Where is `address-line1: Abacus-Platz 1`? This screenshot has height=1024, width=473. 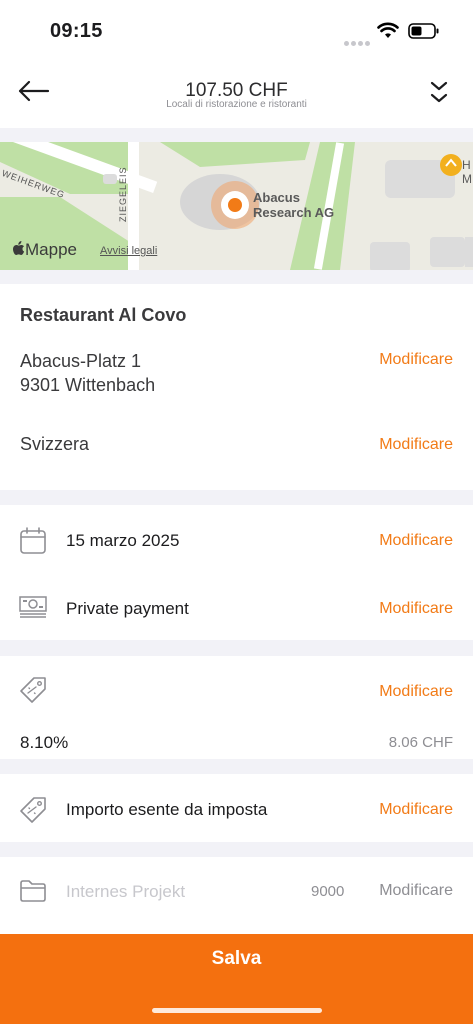
address-line1: Abacus-Platz 1 is located at coordinates (81, 361).